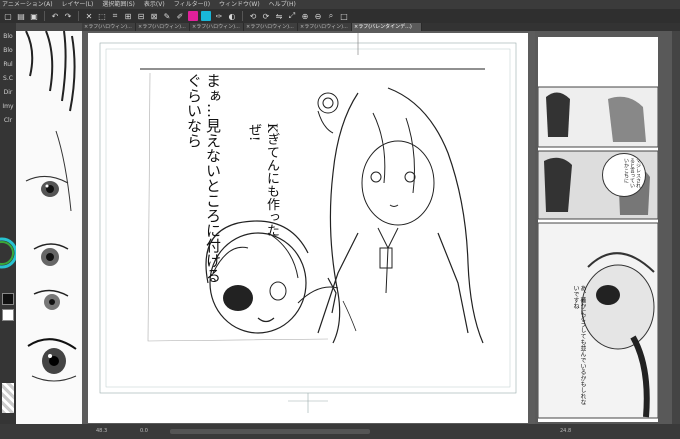  What do you see at coordinates (144, 431) in the screenshot?
I see `coordinate-readout: 0.0` at bounding box center [144, 431].